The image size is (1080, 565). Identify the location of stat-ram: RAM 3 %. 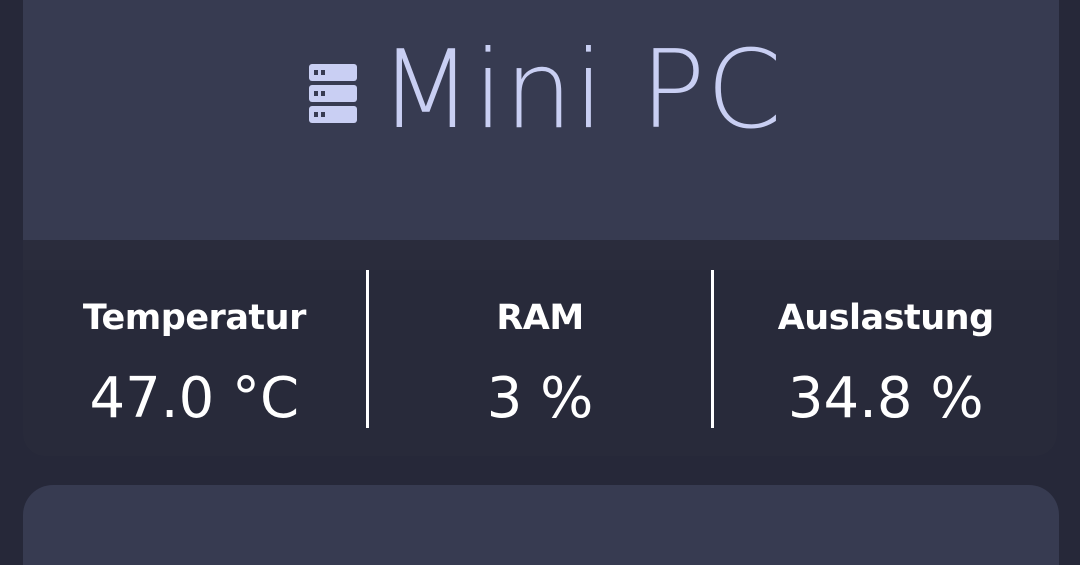
(540, 363).